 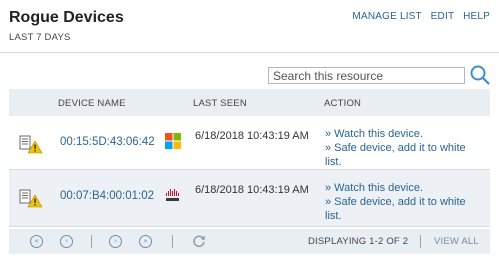 I want to click on device-mac-link: 00:07:B4:00:01:02, so click(x=107, y=196).